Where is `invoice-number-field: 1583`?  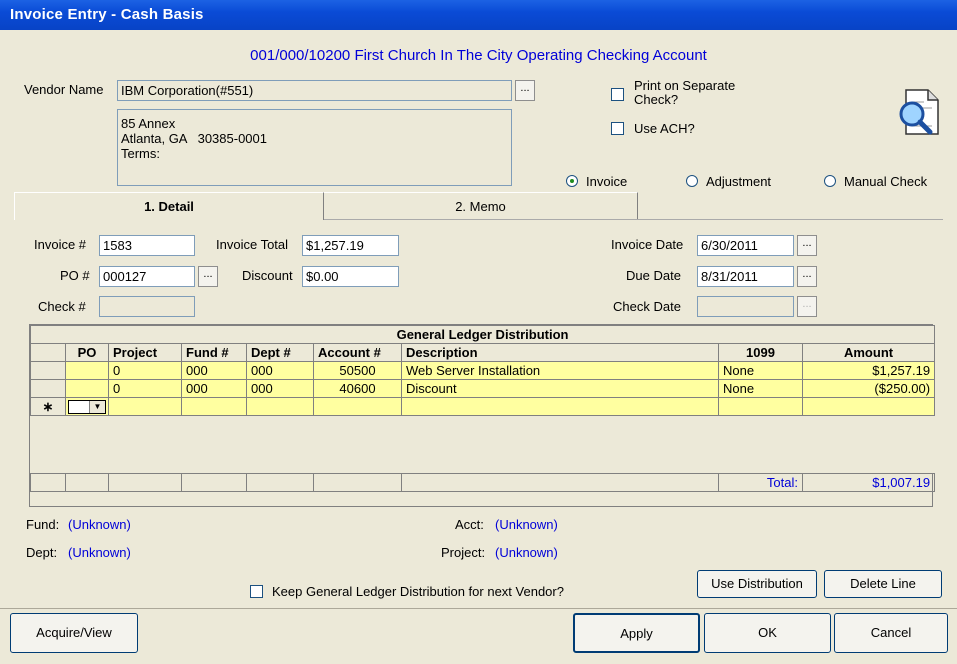
invoice-number-field: 1583 is located at coordinates (147, 245).